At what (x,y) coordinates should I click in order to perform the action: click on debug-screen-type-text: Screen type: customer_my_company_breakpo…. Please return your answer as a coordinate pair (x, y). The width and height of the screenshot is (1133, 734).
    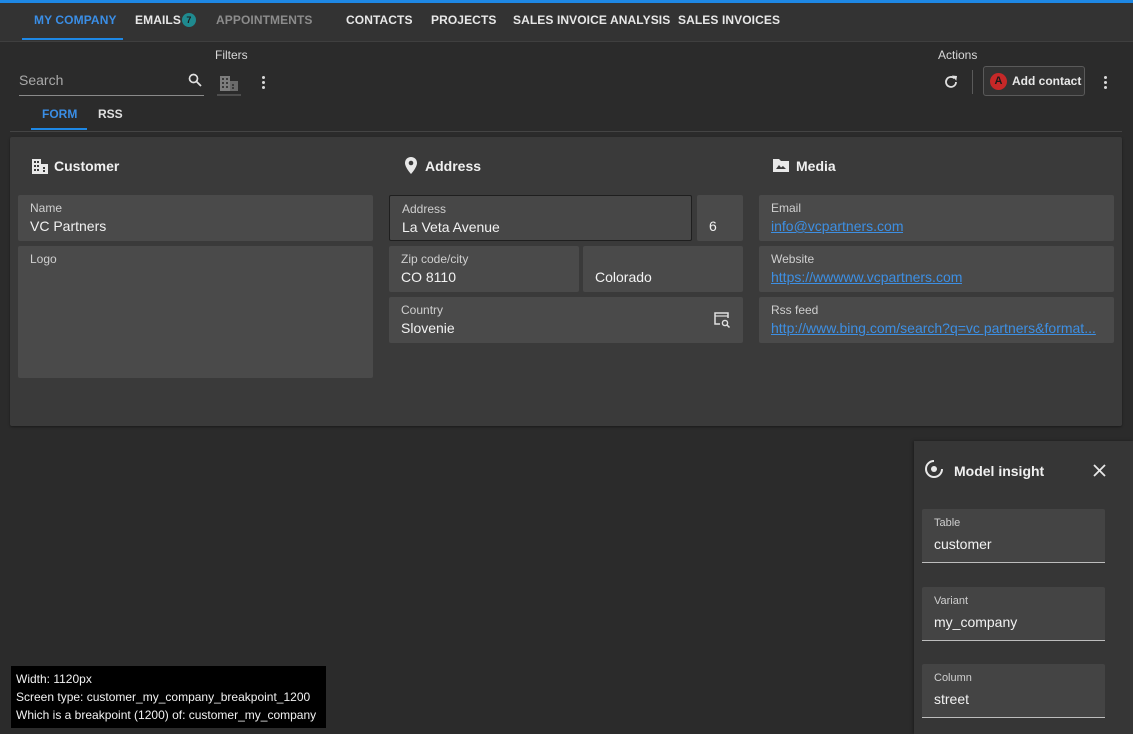
    Looking at the image, I should click on (163, 697).